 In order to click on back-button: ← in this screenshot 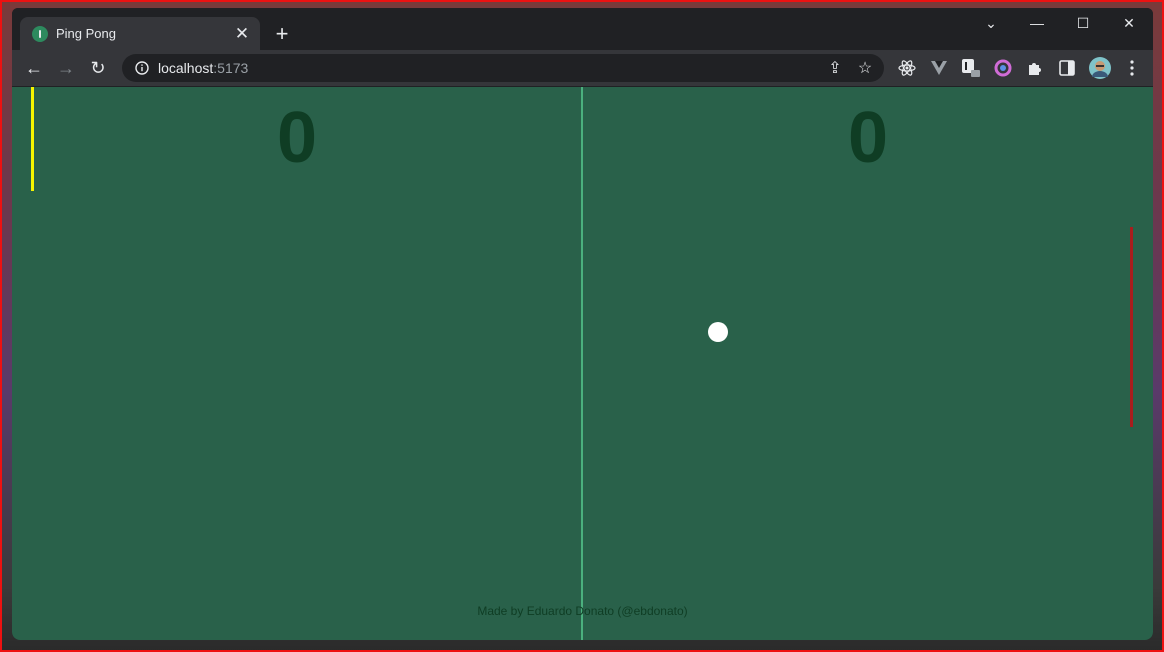, I will do `click(34, 68)`.